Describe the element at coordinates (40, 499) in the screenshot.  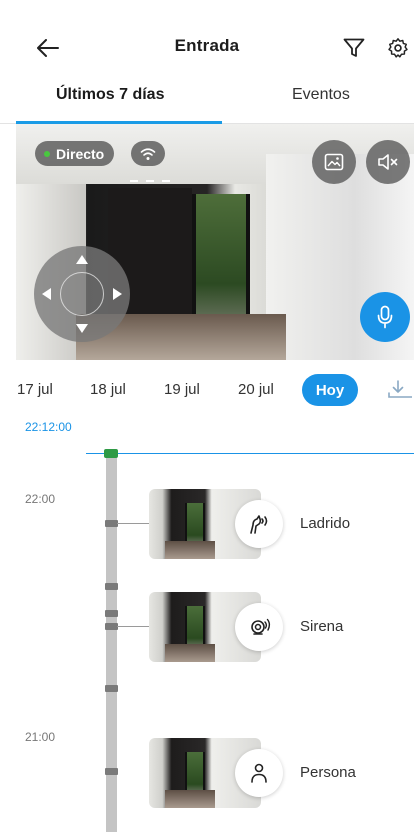
I see `hour-label: 22:00` at that location.